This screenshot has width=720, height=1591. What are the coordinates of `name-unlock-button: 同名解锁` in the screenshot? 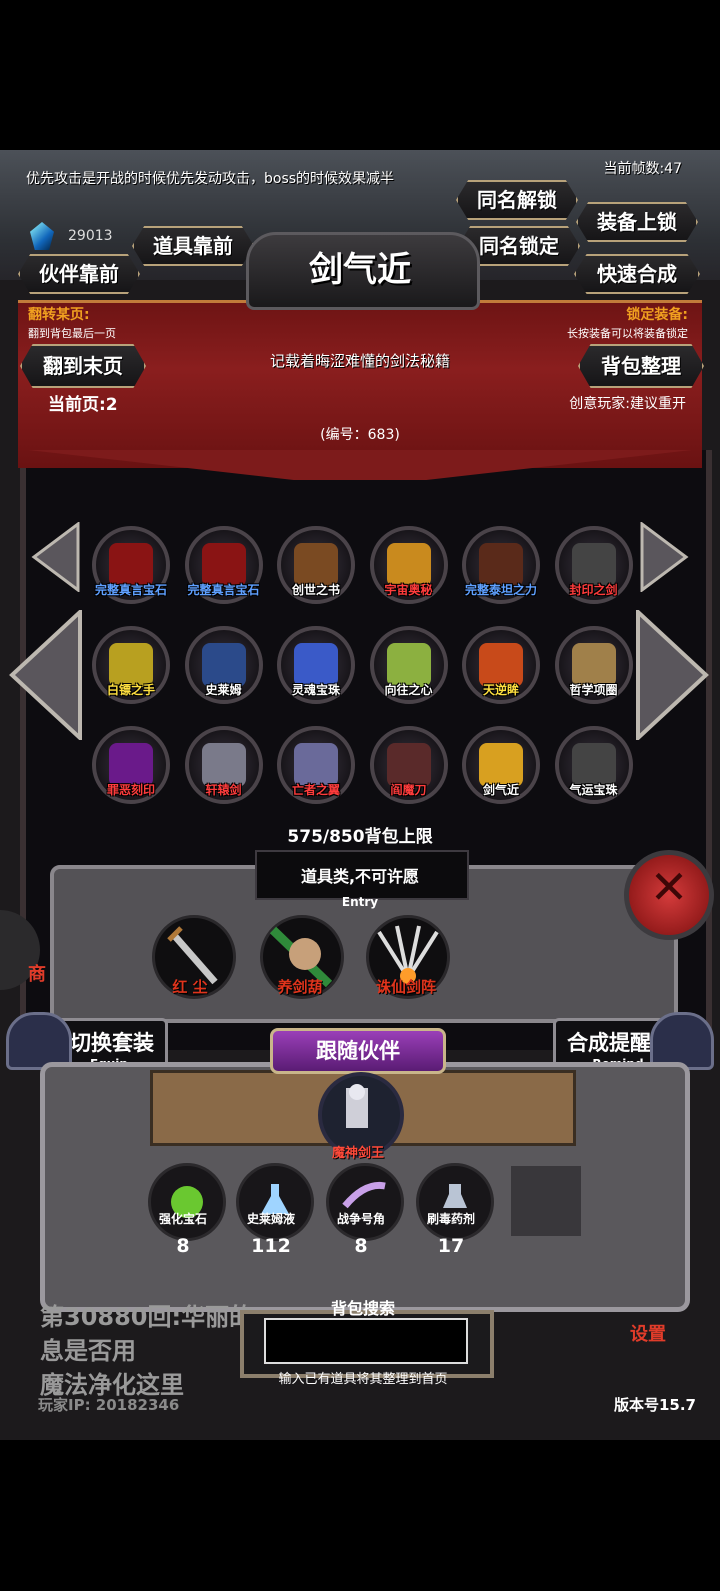 It's located at (517, 200).